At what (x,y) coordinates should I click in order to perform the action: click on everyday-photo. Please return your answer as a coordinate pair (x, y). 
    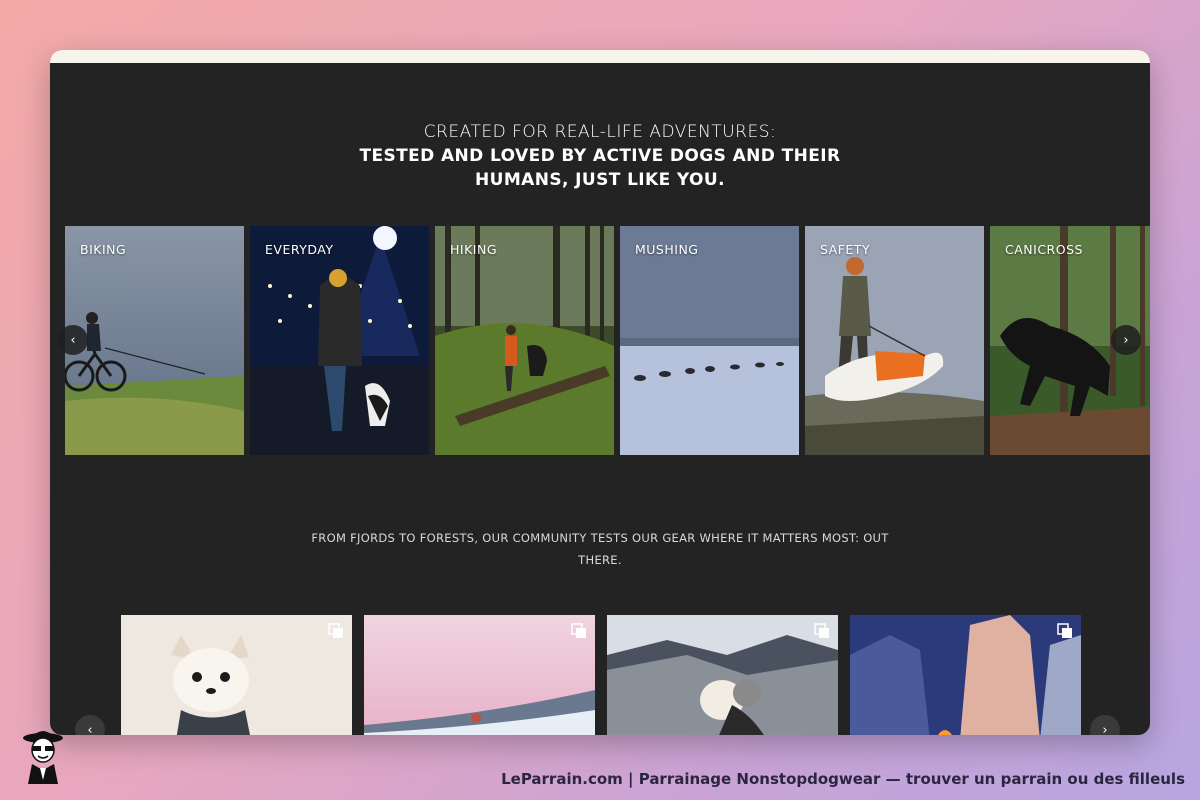
    Looking at the image, I should click on (339, 340).